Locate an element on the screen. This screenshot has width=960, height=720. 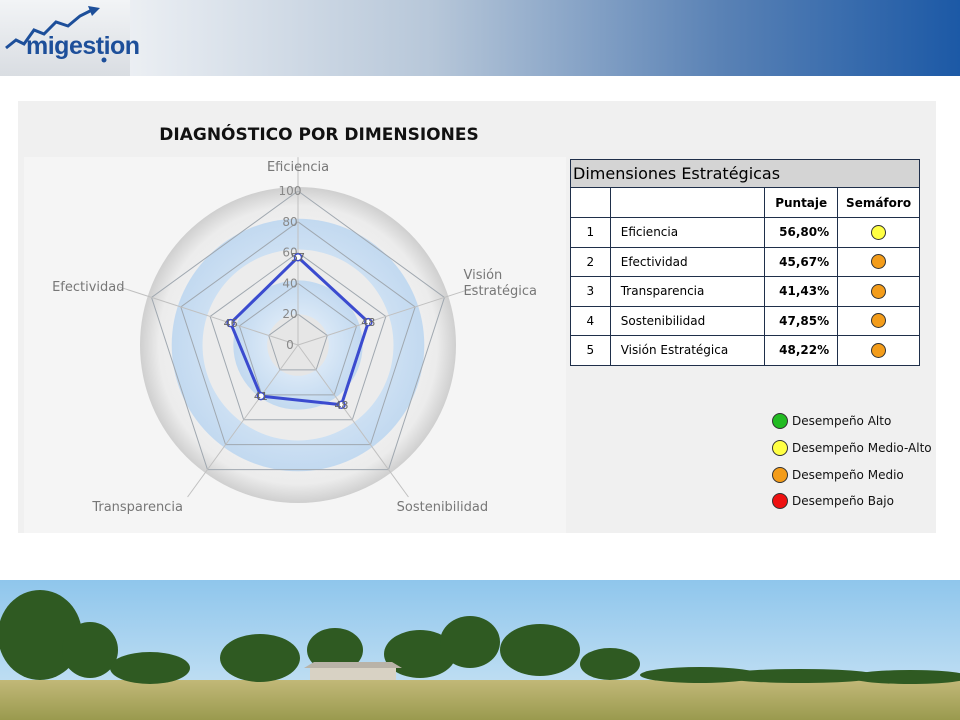
axis-label: Transparencia is located at coordinates (137, 507).